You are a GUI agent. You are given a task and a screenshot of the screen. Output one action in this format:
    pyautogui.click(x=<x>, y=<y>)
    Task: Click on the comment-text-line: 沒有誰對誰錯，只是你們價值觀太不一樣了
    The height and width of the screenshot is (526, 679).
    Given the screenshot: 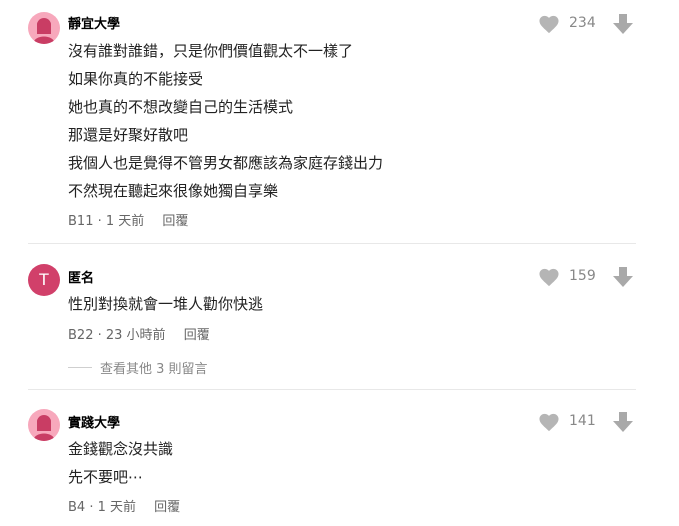 What is the action you would take?
    pyautogui.click(x=211, y=51)
    